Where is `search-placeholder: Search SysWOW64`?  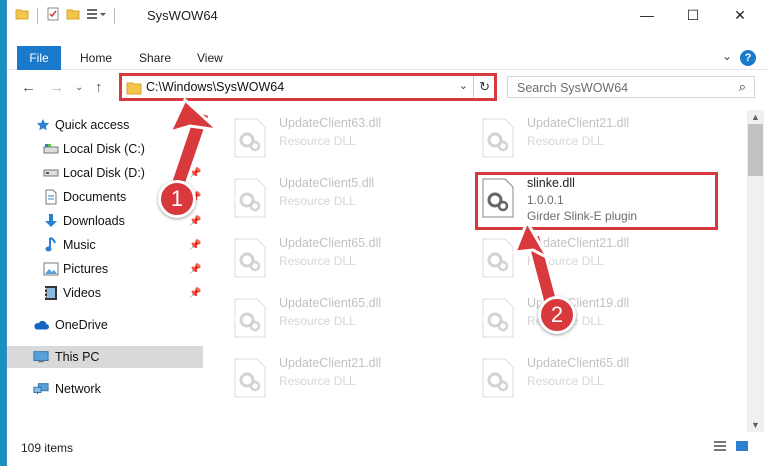
search-placeholder: Search SysWOW64 is located at coordinates (573, 88).